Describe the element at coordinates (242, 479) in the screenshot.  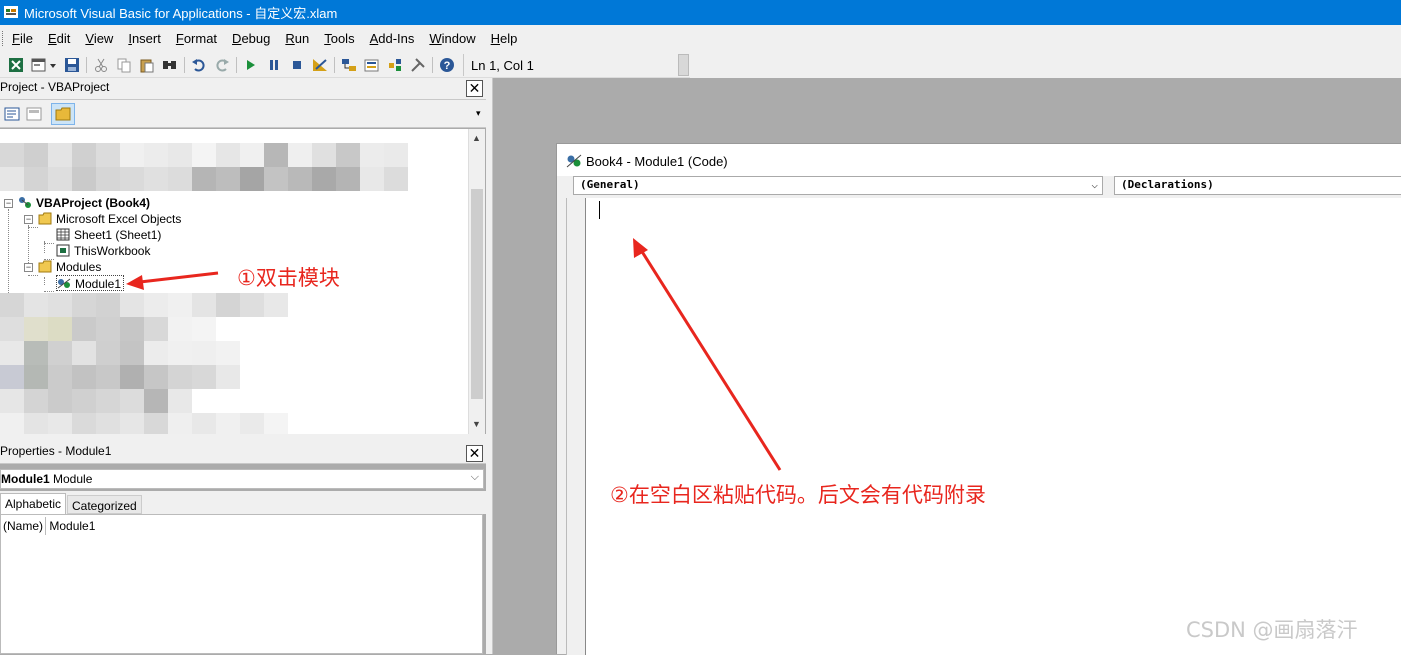
I see `properties-object-select: Module1 Module ⌵` at that location.